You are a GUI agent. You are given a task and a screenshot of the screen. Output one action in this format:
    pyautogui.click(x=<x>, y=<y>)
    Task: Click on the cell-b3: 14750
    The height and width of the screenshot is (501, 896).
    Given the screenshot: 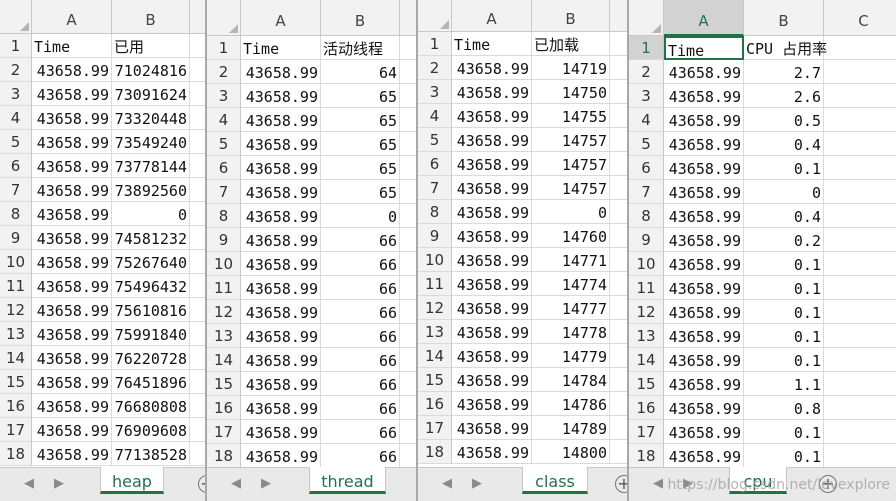 What is the action you would take?
    pyautogui.click(x=571, y=92)
    